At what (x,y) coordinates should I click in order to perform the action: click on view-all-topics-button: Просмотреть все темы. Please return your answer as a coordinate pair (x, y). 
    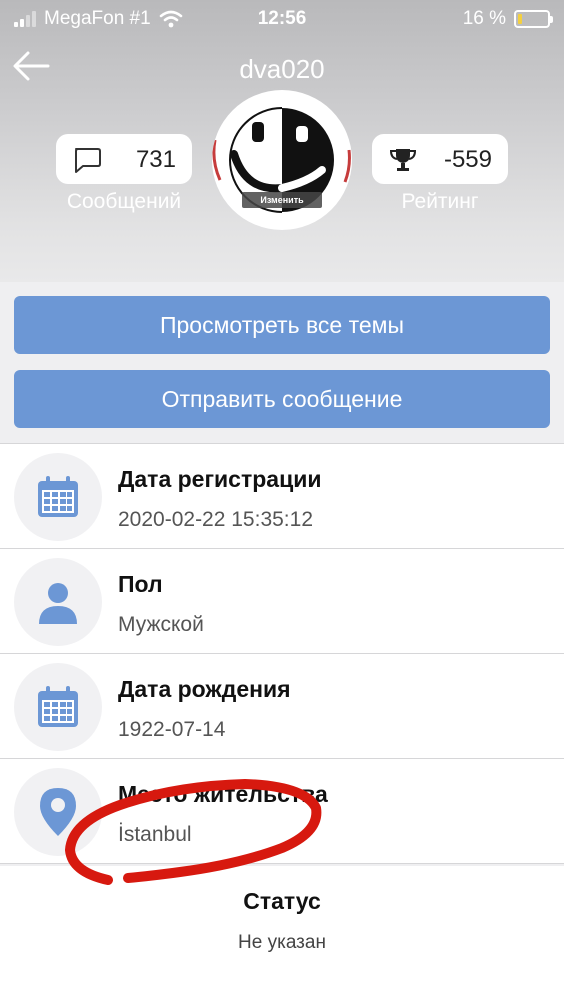
    Looking at the image, I should click on (282, 325).